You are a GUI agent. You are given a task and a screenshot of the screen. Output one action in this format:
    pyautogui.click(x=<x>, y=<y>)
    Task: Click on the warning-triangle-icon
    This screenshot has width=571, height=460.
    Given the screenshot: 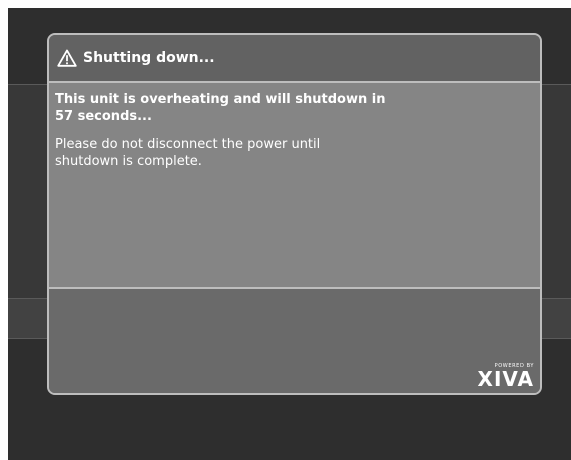 What is the action you would take?
    pyautogui.click(x=67, y=58)
    